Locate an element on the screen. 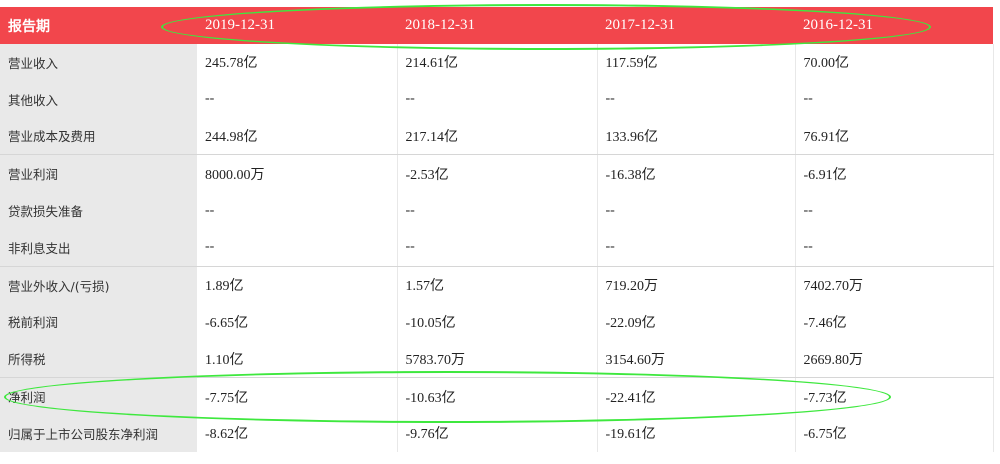 The width and height of the screenshot is (1000, 464). cell-value: 3154.60万 is located at coordinates (696, 359).